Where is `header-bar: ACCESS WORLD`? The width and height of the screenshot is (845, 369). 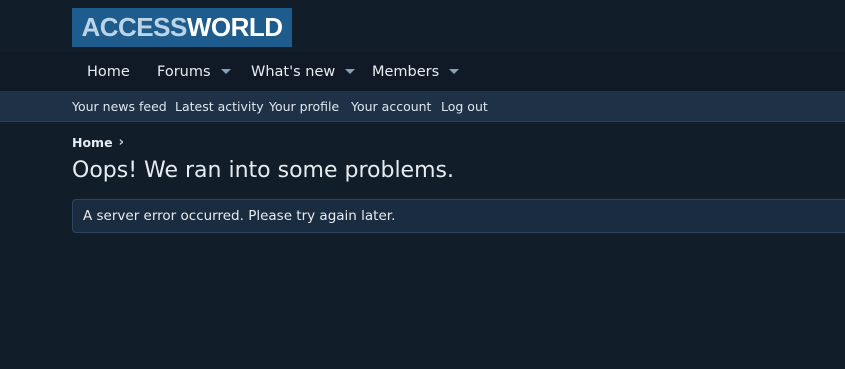
header-bar: ACCESS WORLD is located at coordinates (422, 26).